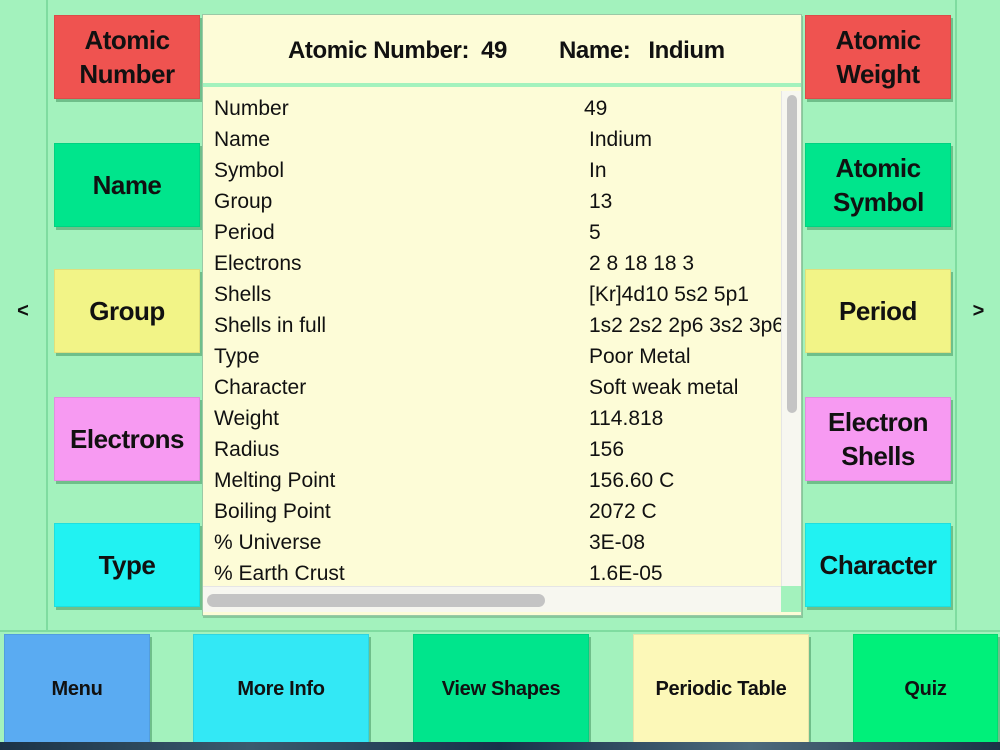 The width and height of the screenshot is (1000, 750). What do you see at coordinates (376, 600) in the screenshot?
I see `horizontal-scroll-thumb` at bounding box center [376, 600].